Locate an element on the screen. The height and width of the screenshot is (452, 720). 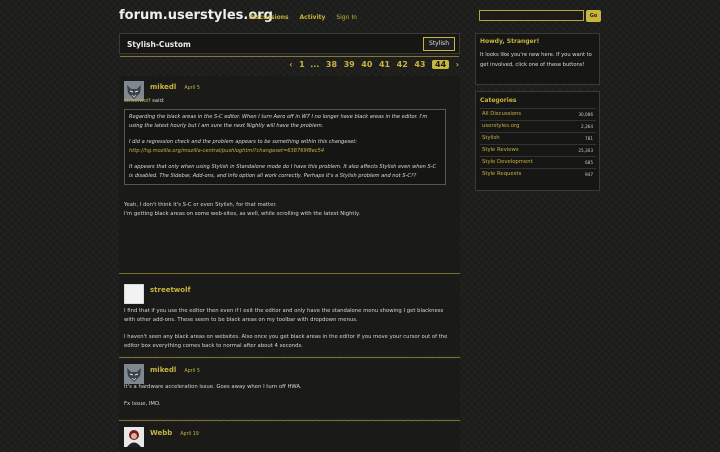
category-count: 25,303 is located at coordinates (585, 150).